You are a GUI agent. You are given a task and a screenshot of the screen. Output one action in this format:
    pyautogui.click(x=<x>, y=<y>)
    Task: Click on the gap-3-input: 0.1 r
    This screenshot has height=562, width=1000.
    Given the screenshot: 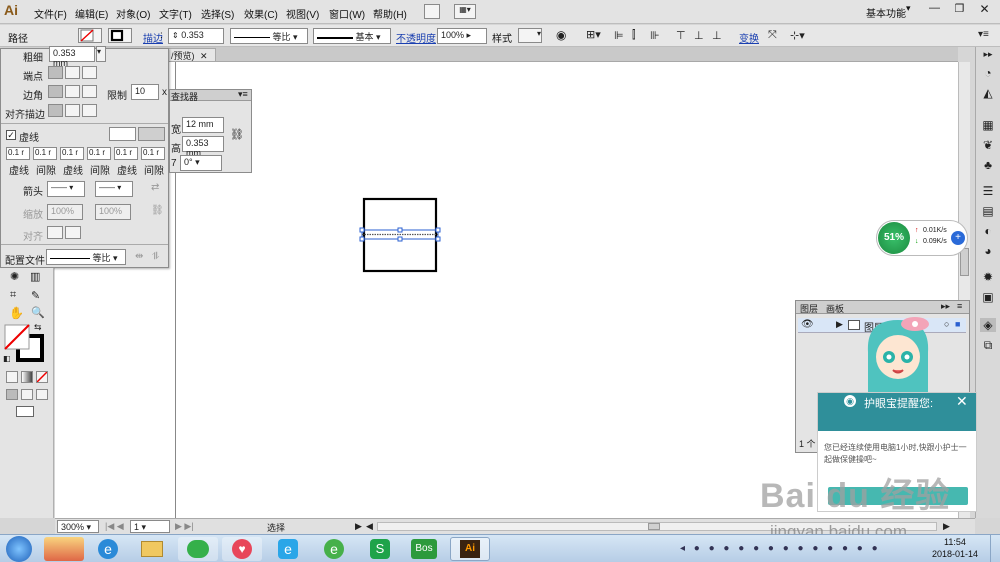 What is the action you would take?
    pyautogui.click(x=153, y=153)
    